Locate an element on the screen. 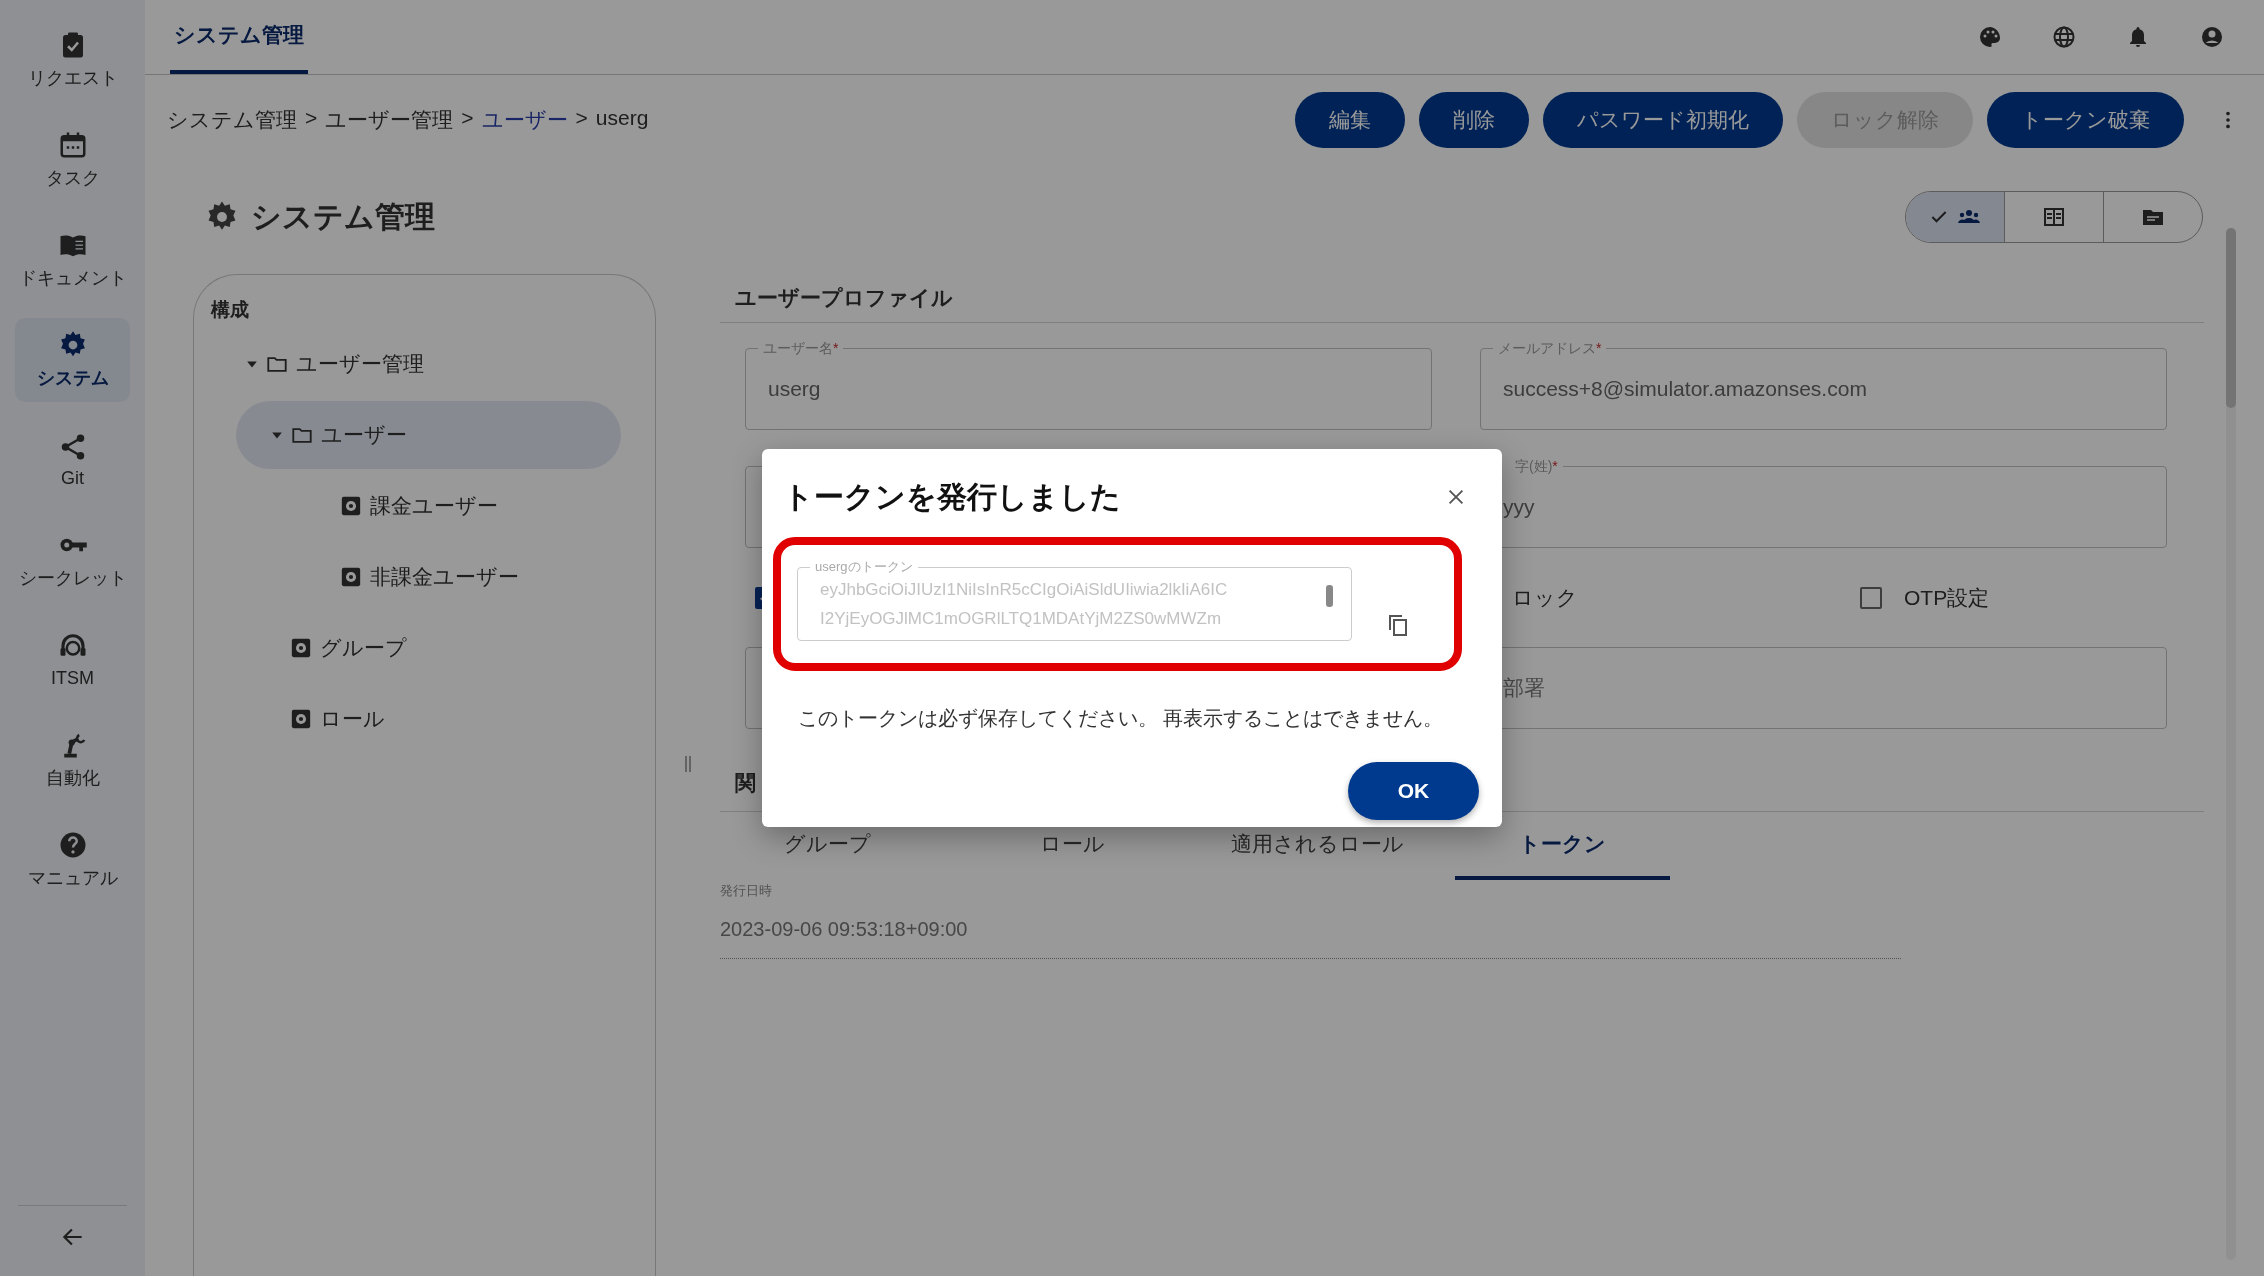 This screenshot has height=1276, width=2264. field-value: yyy is located at coordinates (1519, 506).